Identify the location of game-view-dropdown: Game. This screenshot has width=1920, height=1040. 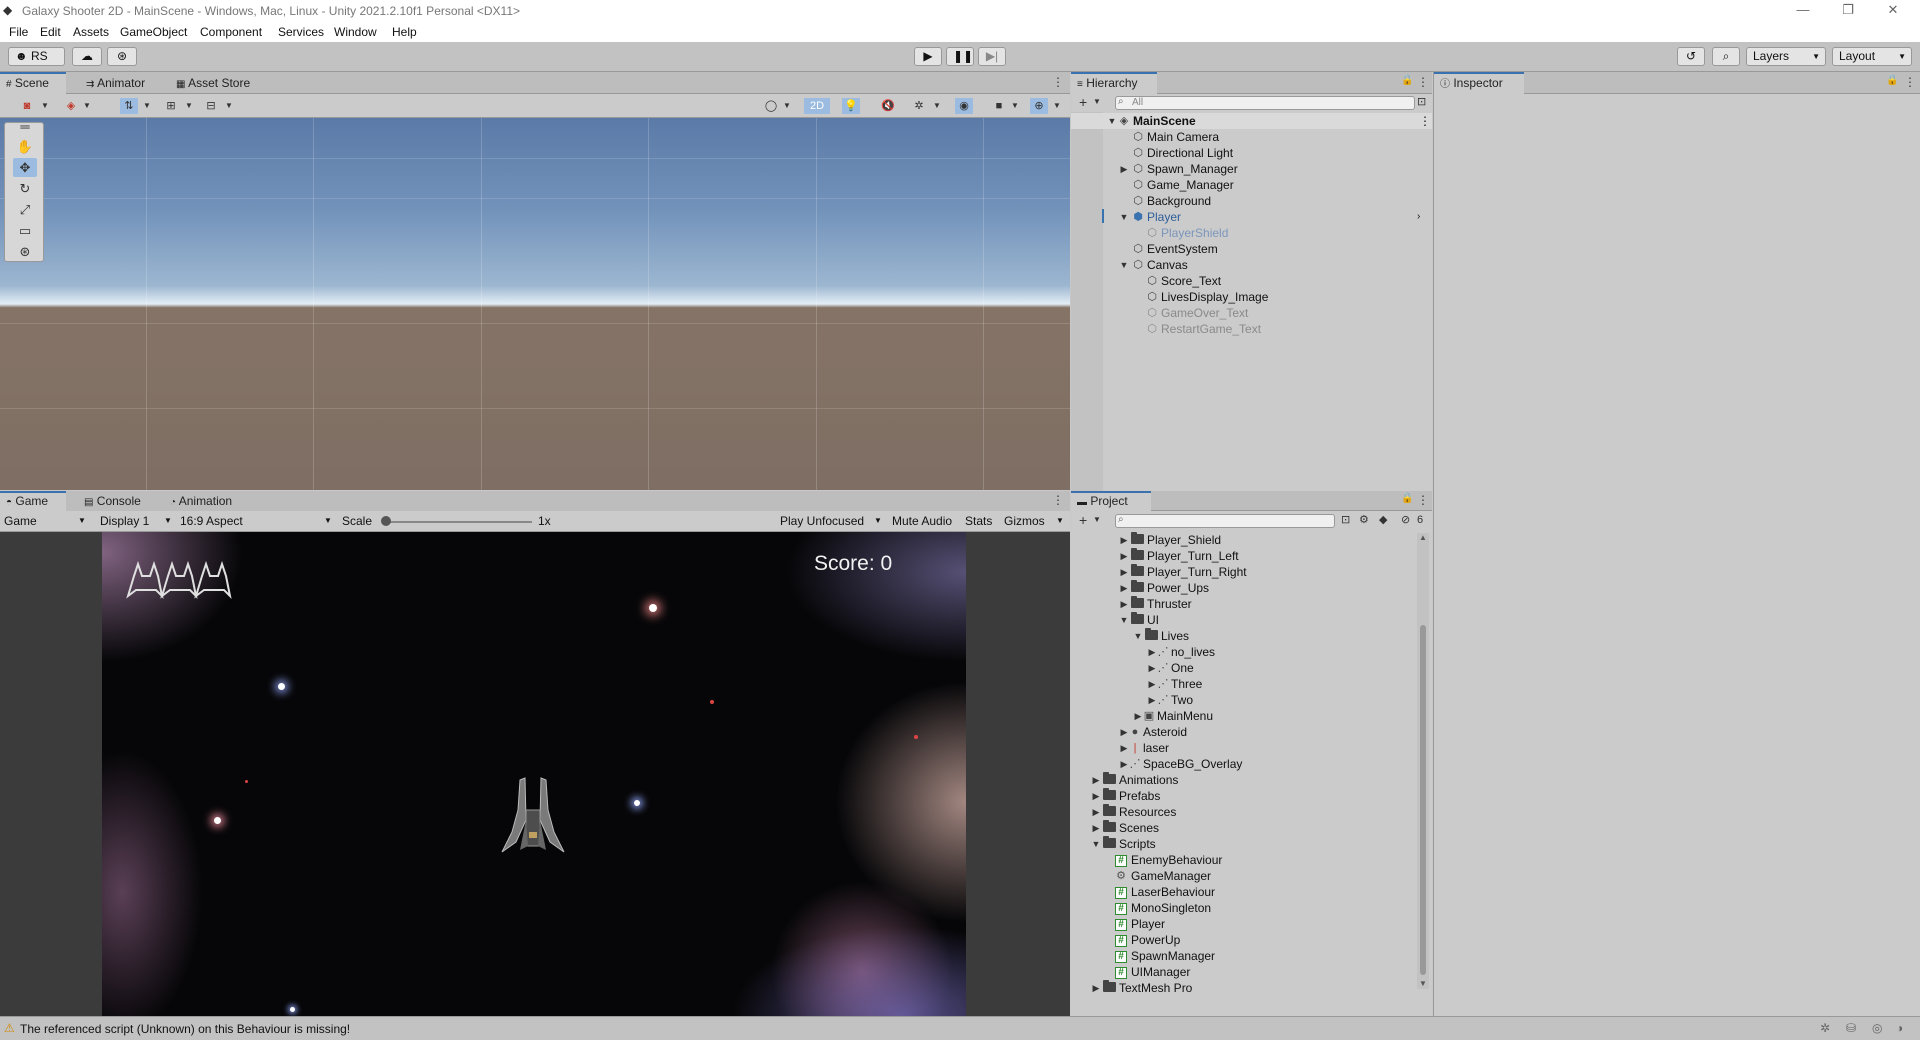
(20, 521).